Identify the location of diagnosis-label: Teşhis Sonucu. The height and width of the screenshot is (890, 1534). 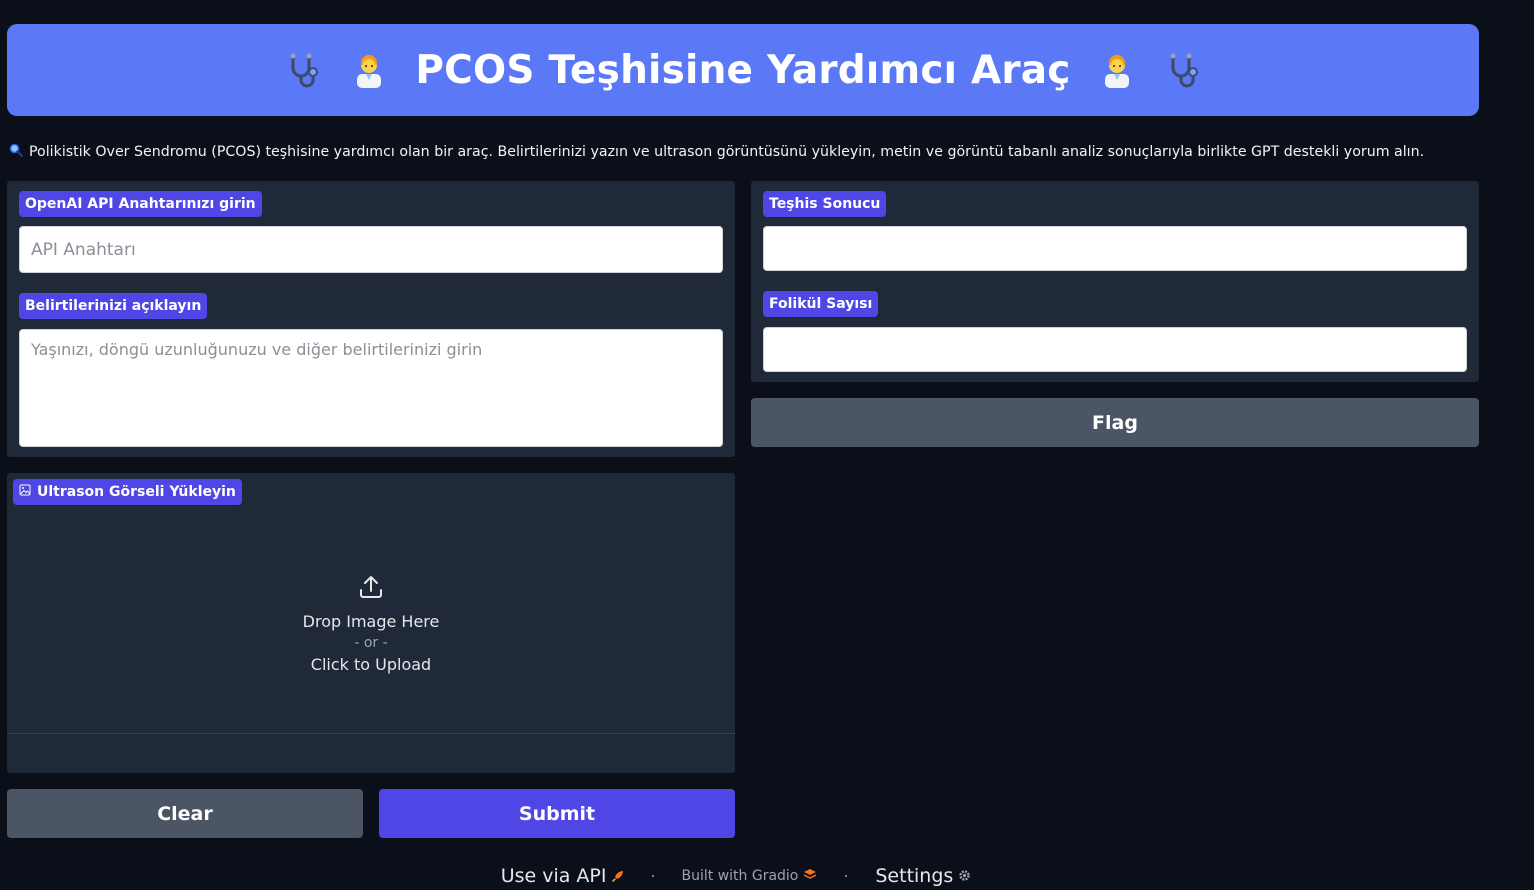
(825, 204).